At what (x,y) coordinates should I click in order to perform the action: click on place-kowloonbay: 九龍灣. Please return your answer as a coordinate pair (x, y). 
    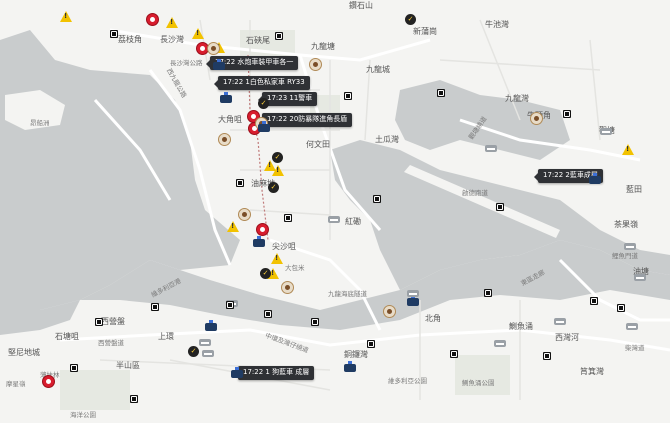
    Looking at the image, I should click on (517, 98).